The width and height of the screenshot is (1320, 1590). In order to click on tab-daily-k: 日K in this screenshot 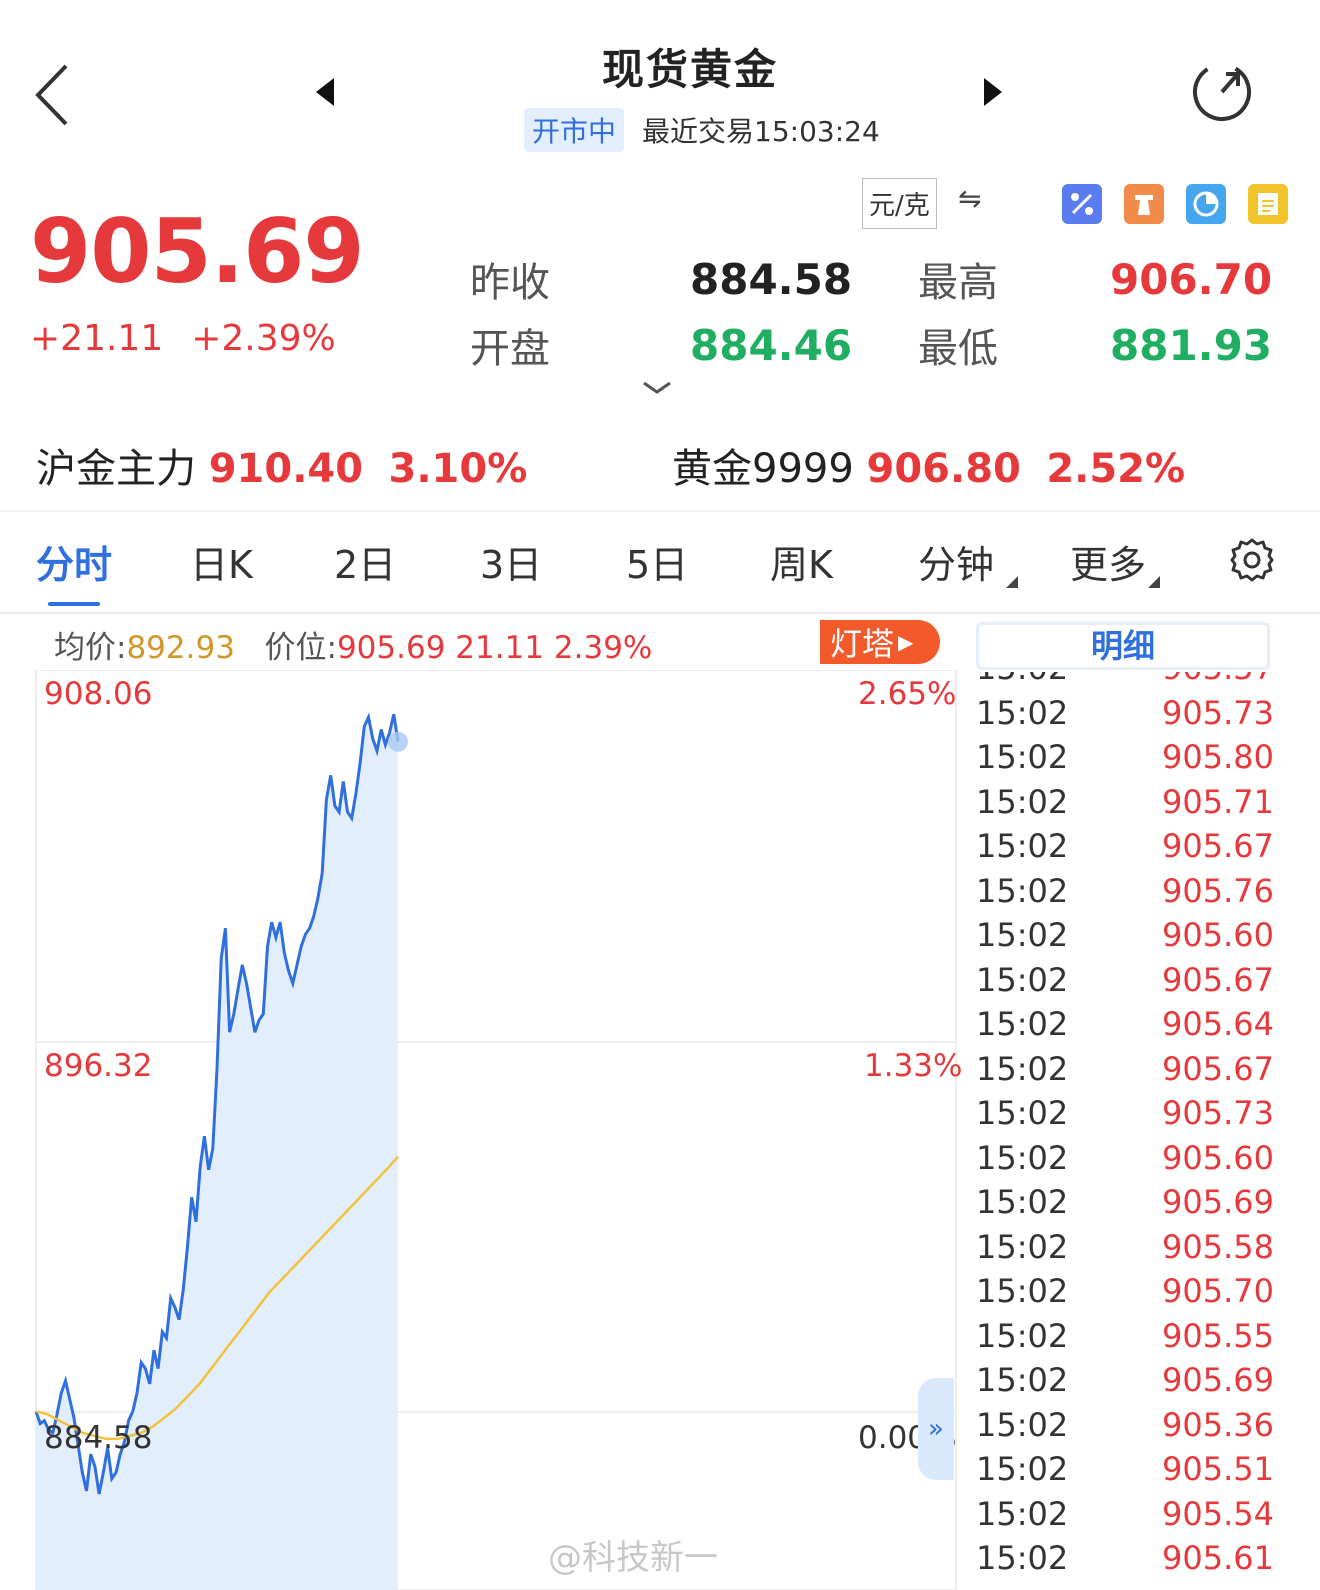, I will do `click(221, 561)`.